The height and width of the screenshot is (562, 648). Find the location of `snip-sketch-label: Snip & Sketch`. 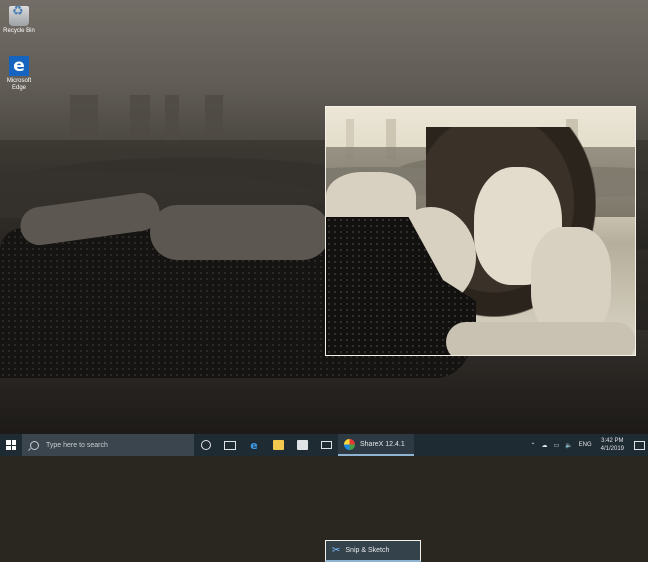

snip-sketch-label: Snip & Sketch is located at coordinates (367, 550).